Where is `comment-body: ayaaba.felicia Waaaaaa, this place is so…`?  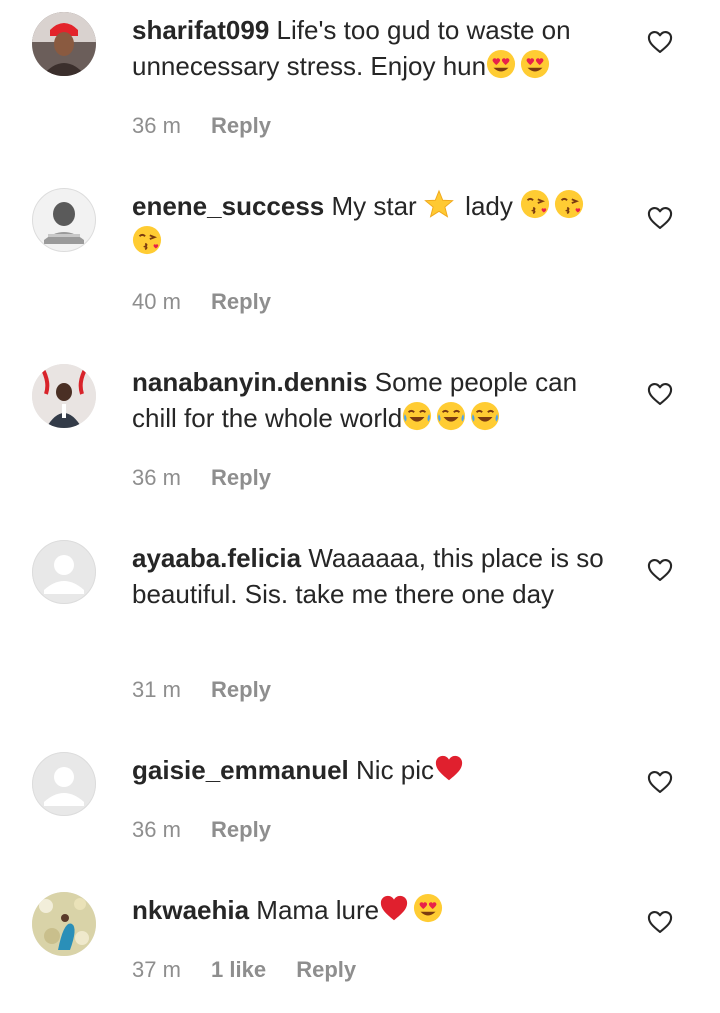
comment-body: ayaaba.felicia Waaaaaa, this place is so… is located at coordinates (372, 576).